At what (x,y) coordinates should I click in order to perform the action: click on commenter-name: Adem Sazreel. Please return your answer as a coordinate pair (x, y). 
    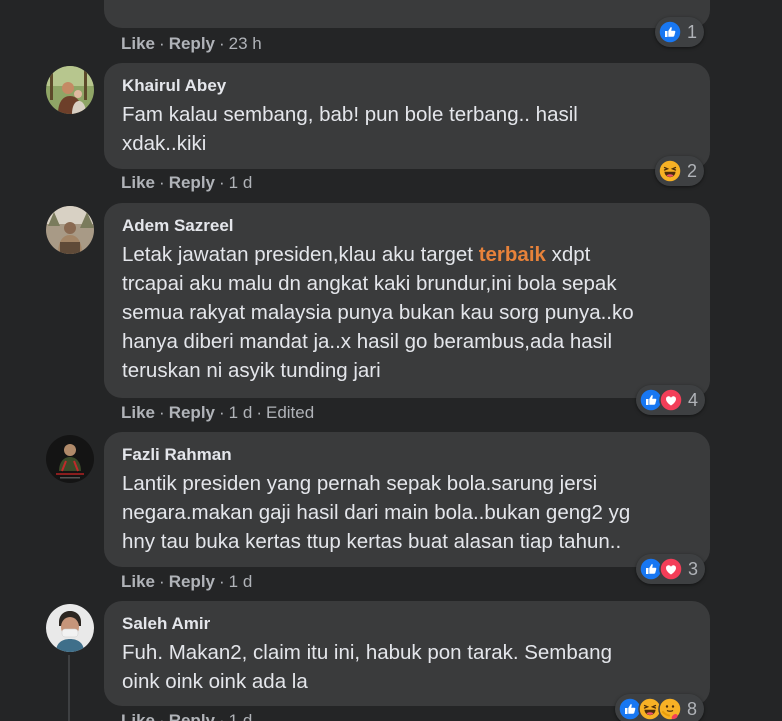
    Looking at the image, I should click on (409, 226).